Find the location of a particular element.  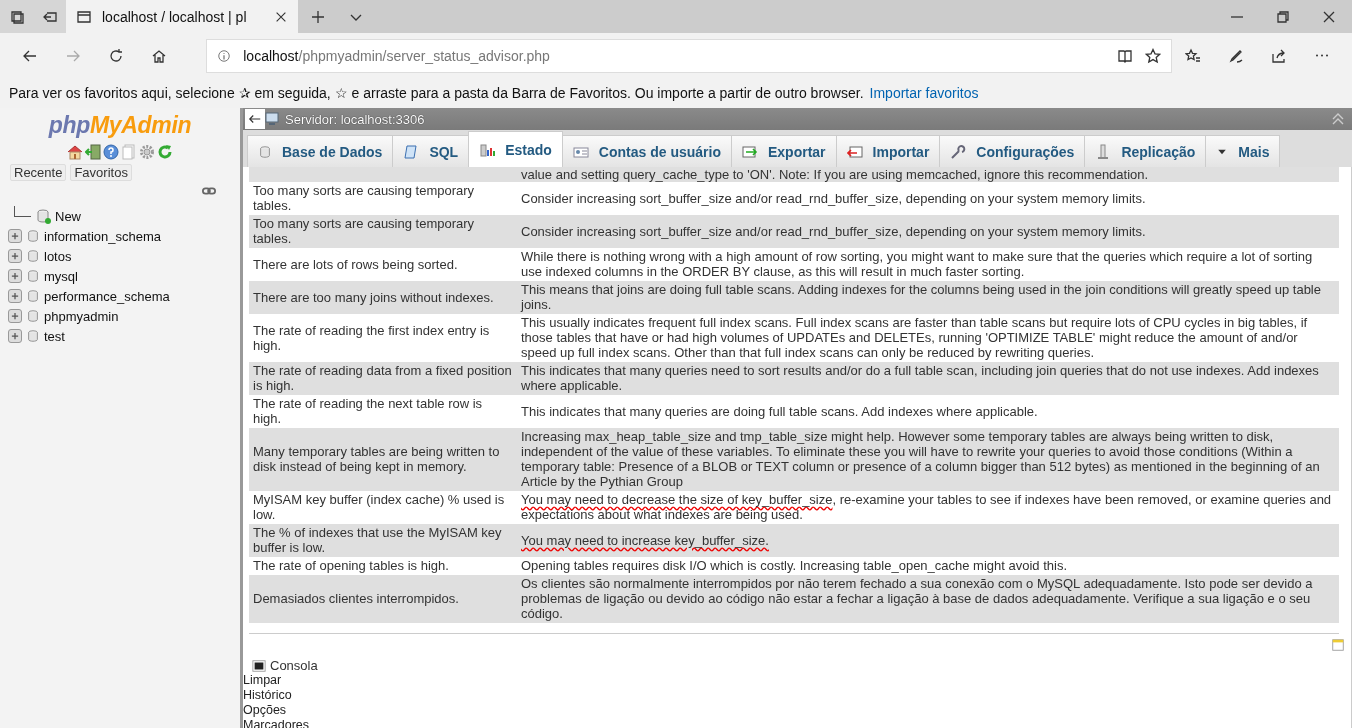

server-icon is located at coordinates (273, 119).